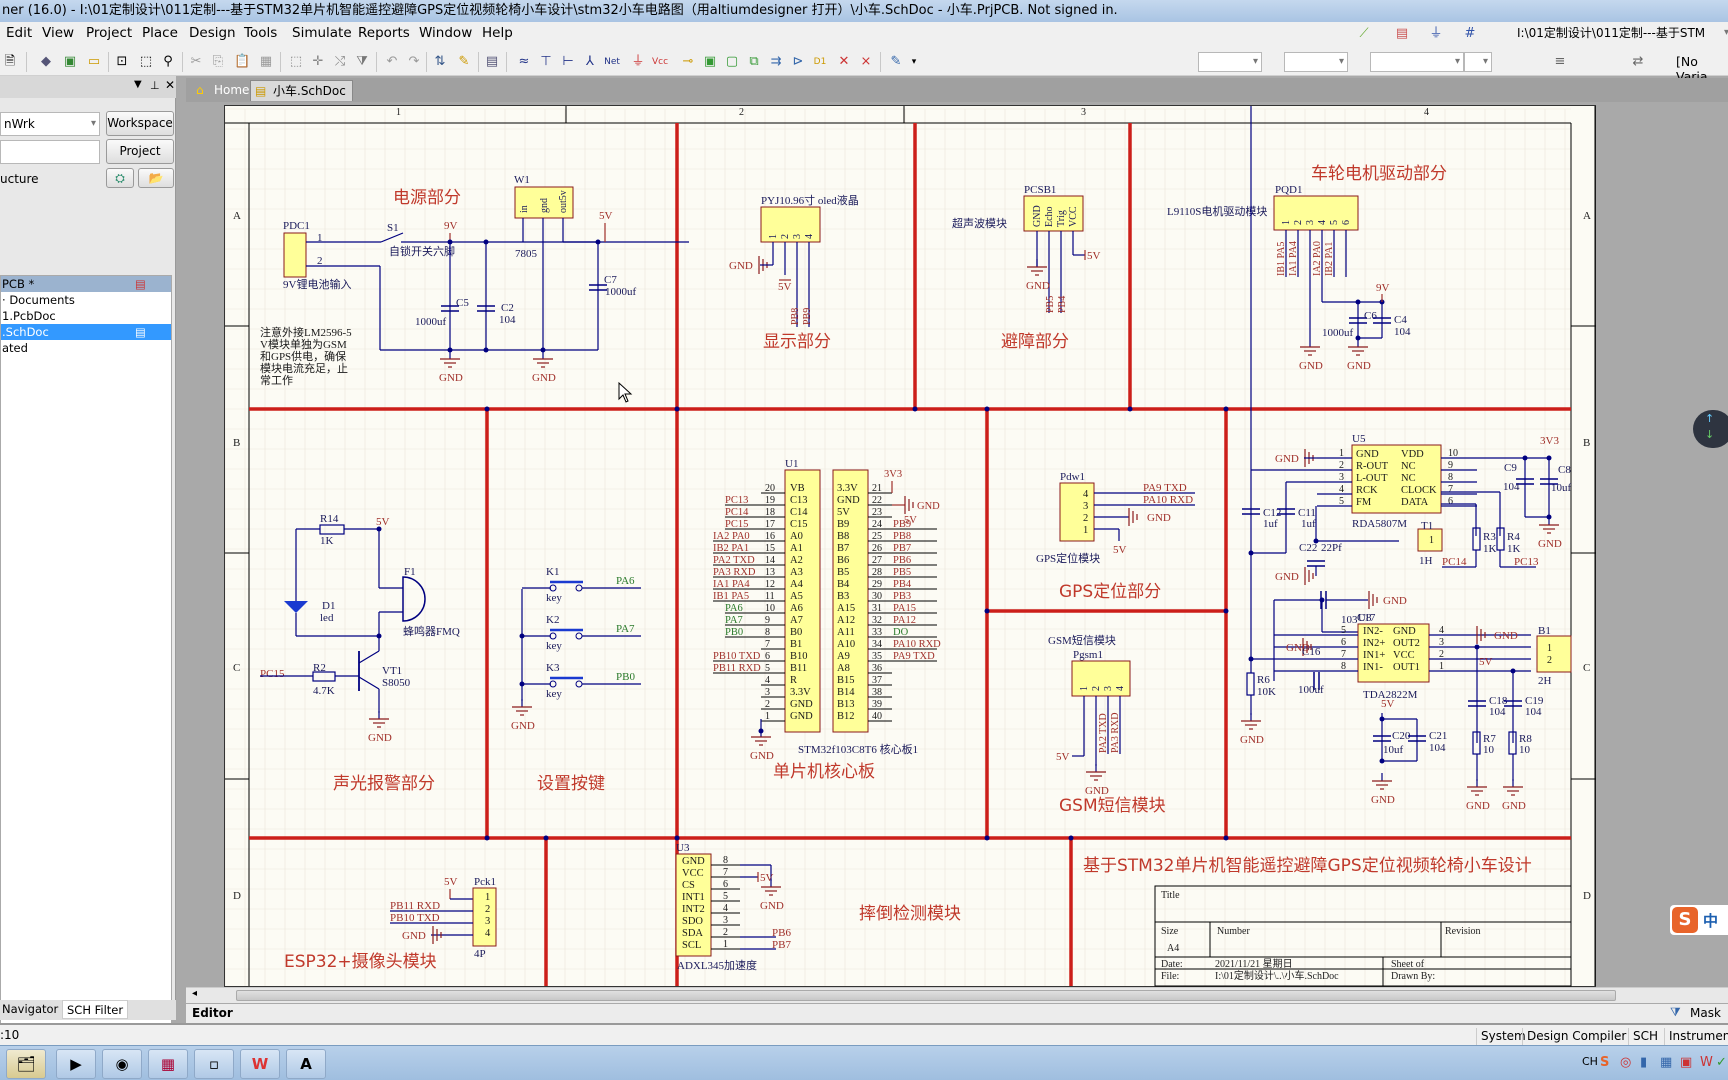 The image size is (1728, 1080). I want to click on open-project-icon: 📂, so click(156, 178).